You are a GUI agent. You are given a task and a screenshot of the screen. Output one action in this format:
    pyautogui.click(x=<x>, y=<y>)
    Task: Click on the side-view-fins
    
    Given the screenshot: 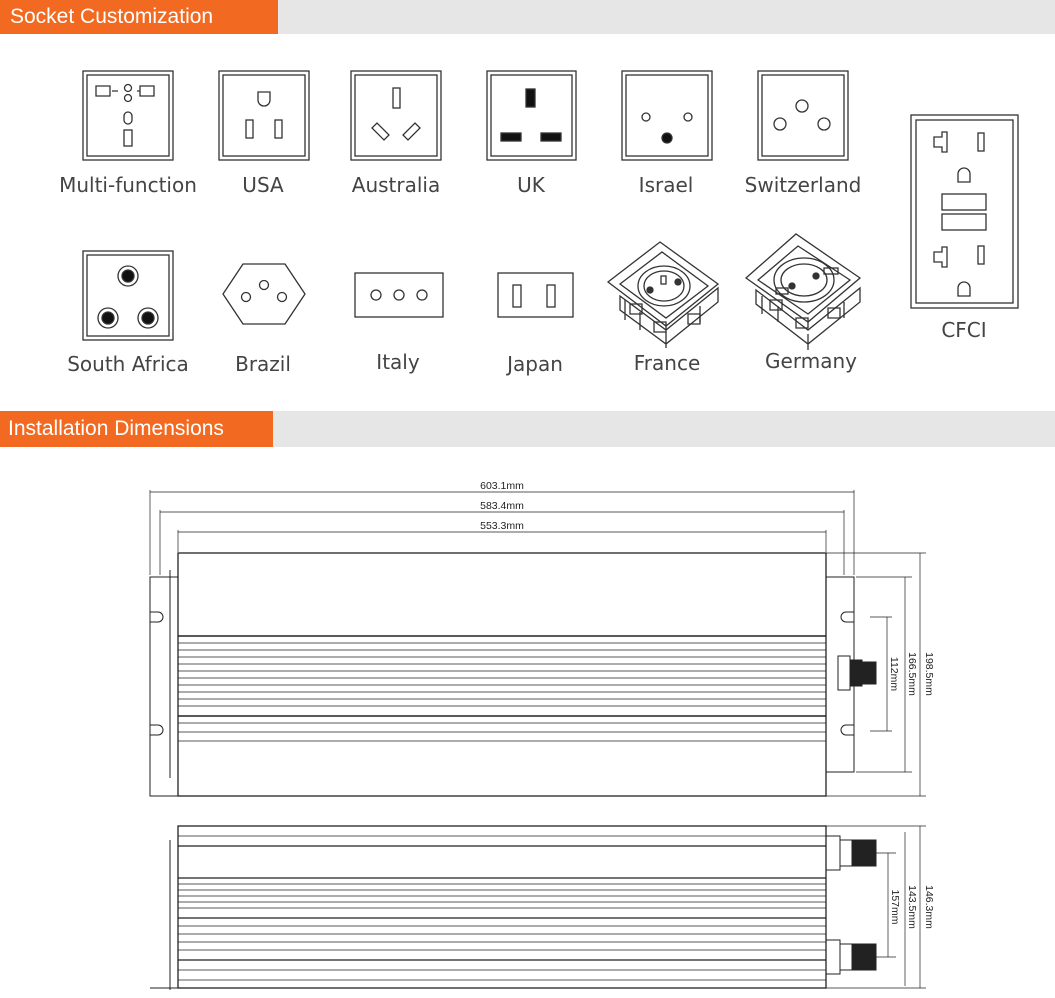 What is the action you would take?
    pyautogui.click(x=502, y=908)
    